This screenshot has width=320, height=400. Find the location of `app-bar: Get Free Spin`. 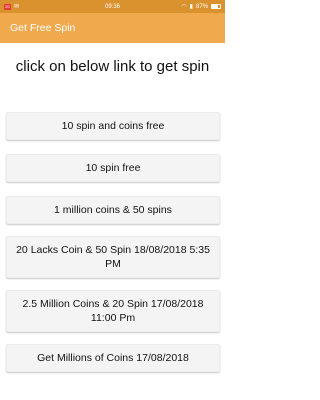

app-bar: Get Free Spin is located at coordinates (112, 28).